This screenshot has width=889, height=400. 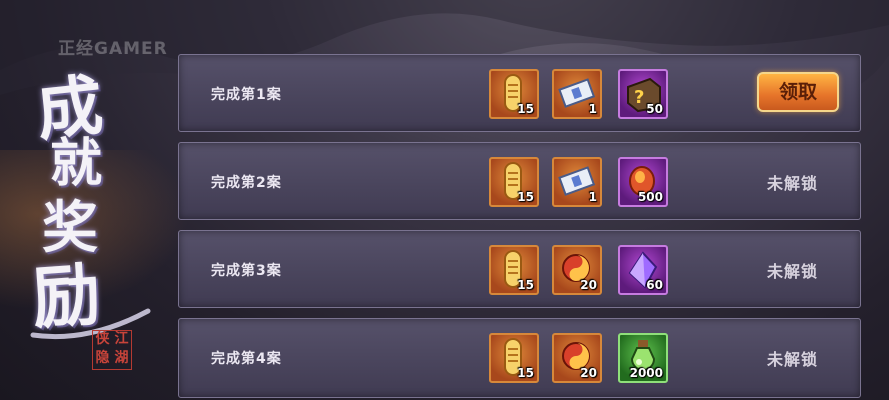 What do you see at coordinates (246, 271) in the screenshot?
I see `achievement-label: 完成第3案` at bounding box center [246, 271].